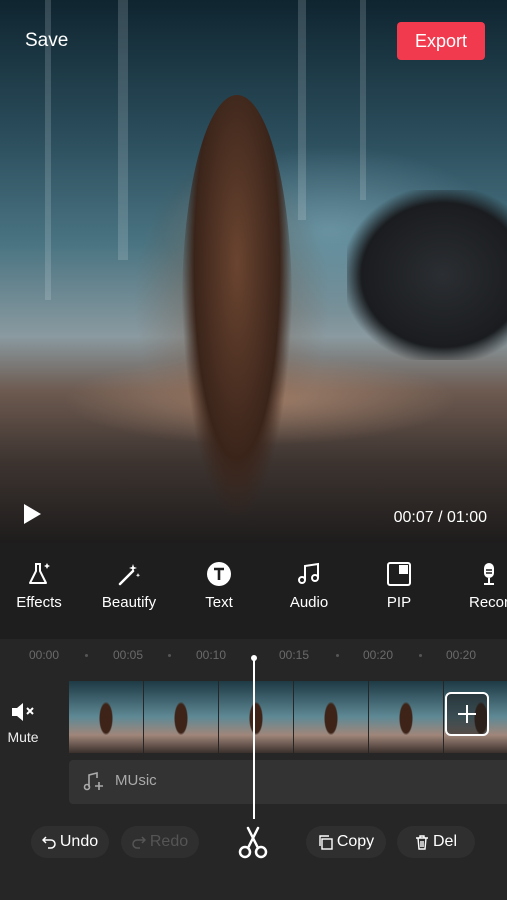 This screenshot has width=507, height=900. What do you see at coordinates (129, 602) in the screenshot?
I see `tool-label: Beautify` at bounding box center [129, 602].